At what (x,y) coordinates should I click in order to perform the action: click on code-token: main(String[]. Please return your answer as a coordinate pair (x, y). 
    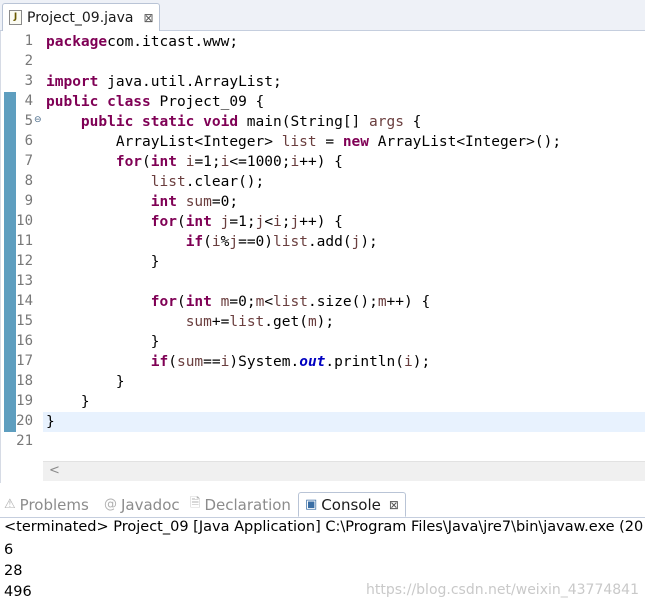
    Looking at the image, I should click on (304, 122).